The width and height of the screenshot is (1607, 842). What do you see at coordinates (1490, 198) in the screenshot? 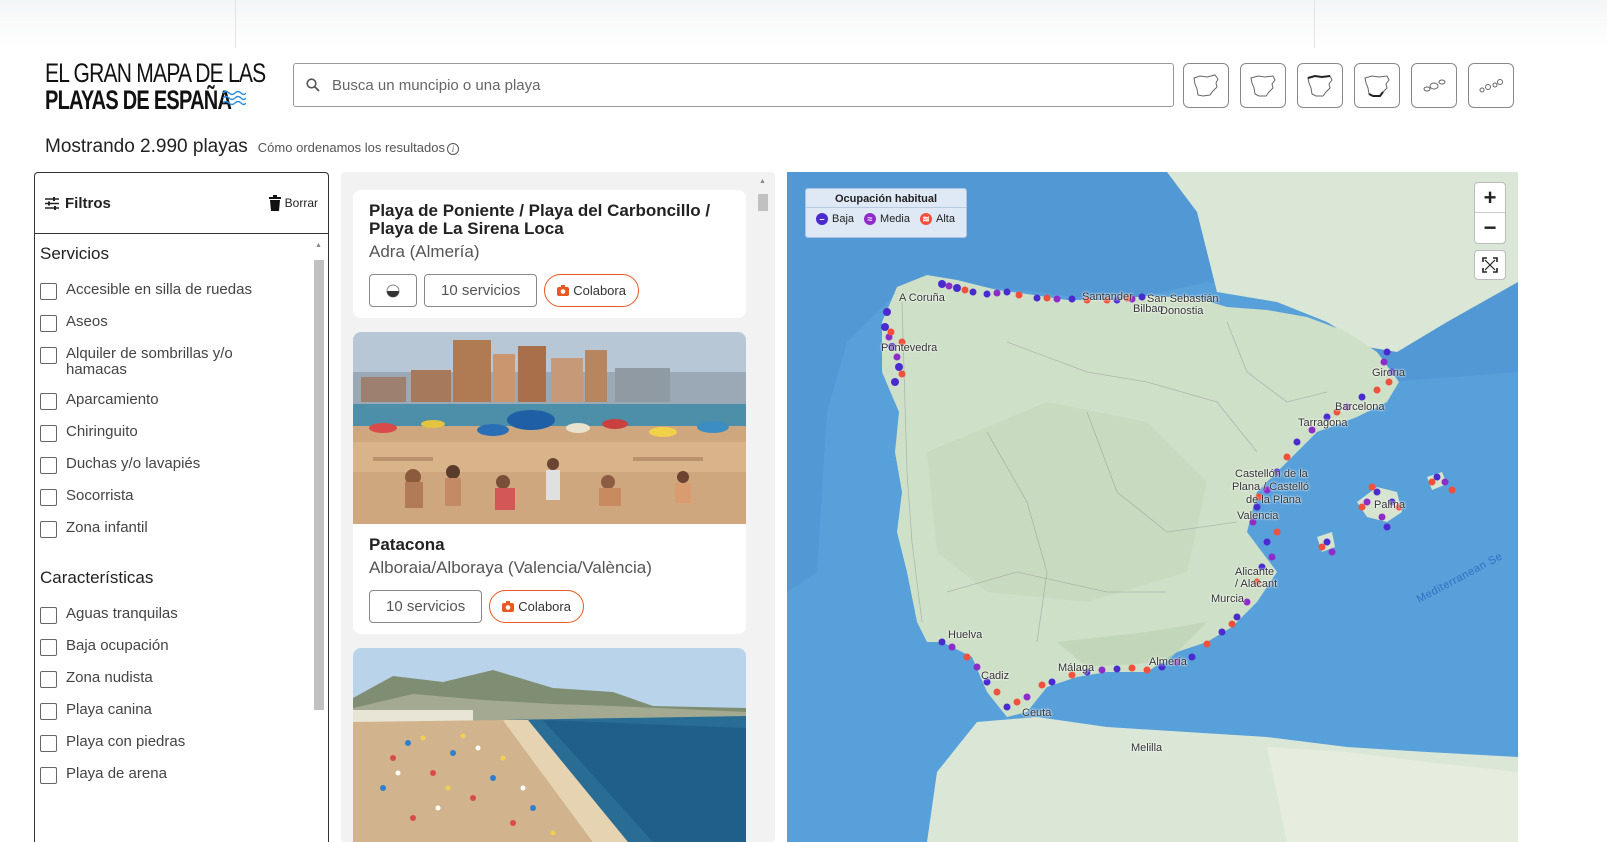
I see `zoom-in-button: +` at bounding box center [1490, 198].